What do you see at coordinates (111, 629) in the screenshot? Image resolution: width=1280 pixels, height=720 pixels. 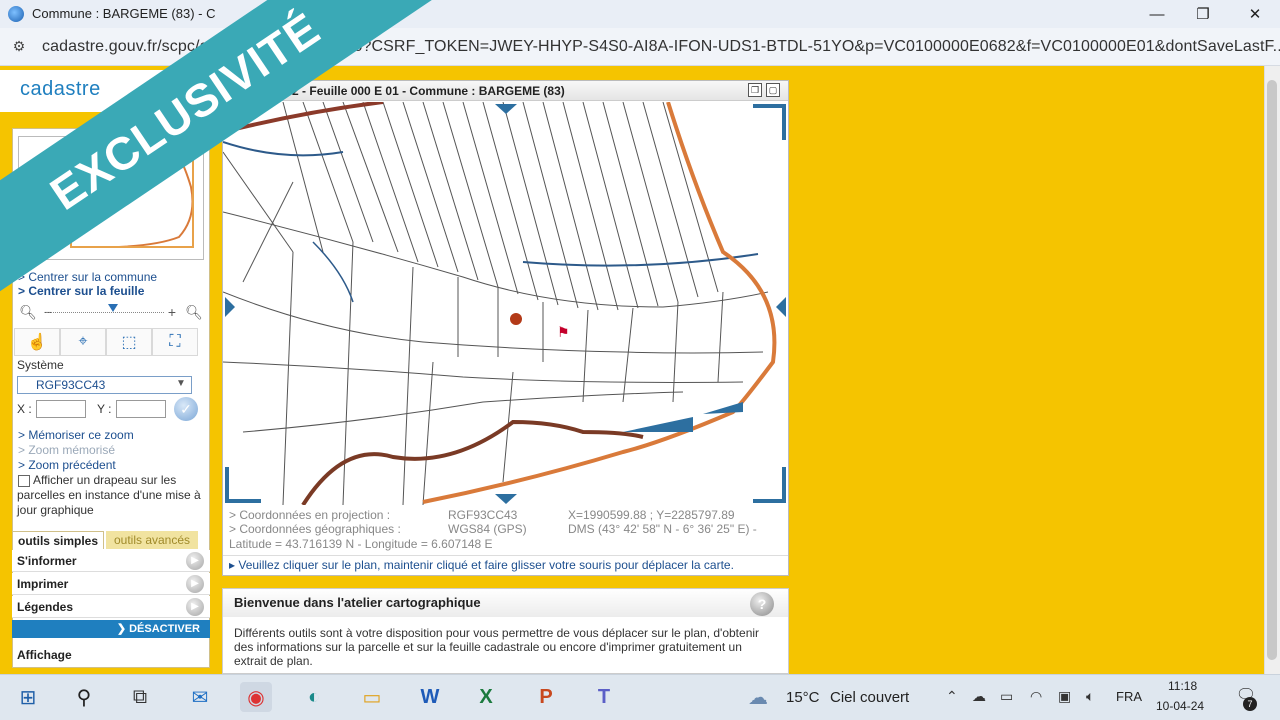 I see `deactivate-button: ❯ DÉSACTIVER` at bounding box center [111, 629].